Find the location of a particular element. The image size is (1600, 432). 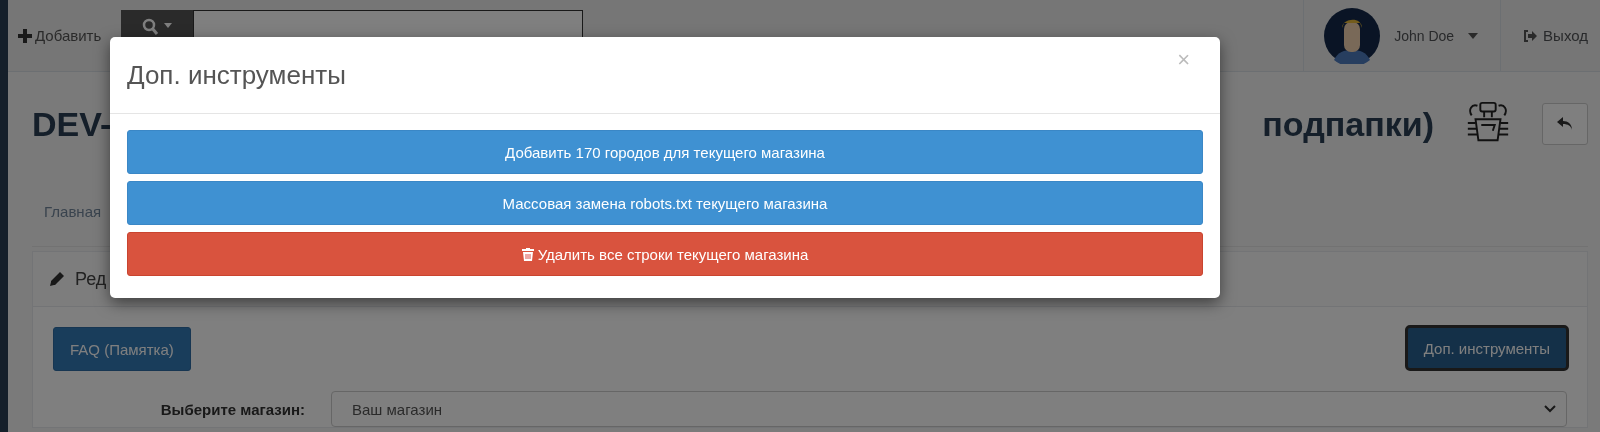

page-title: подпапки) is located at coordinates (1348, 124).